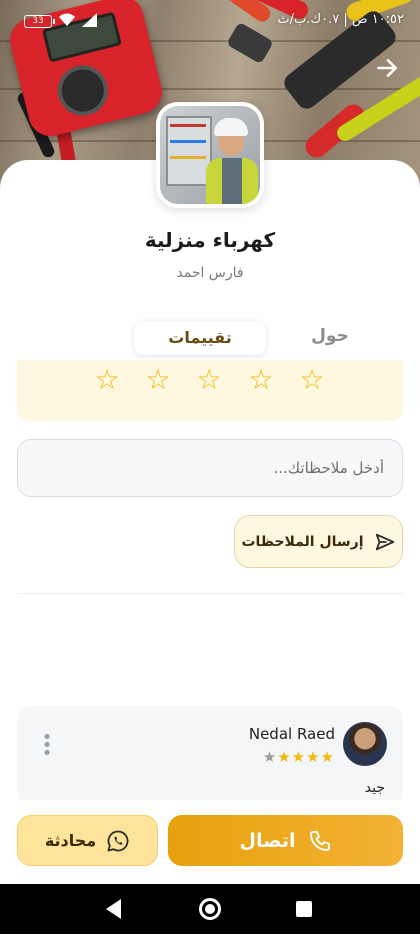  What do you see at coordinates (284, 757) in the screenshot?
I see `review-star-4: ★` at bounding box center [284, 757].